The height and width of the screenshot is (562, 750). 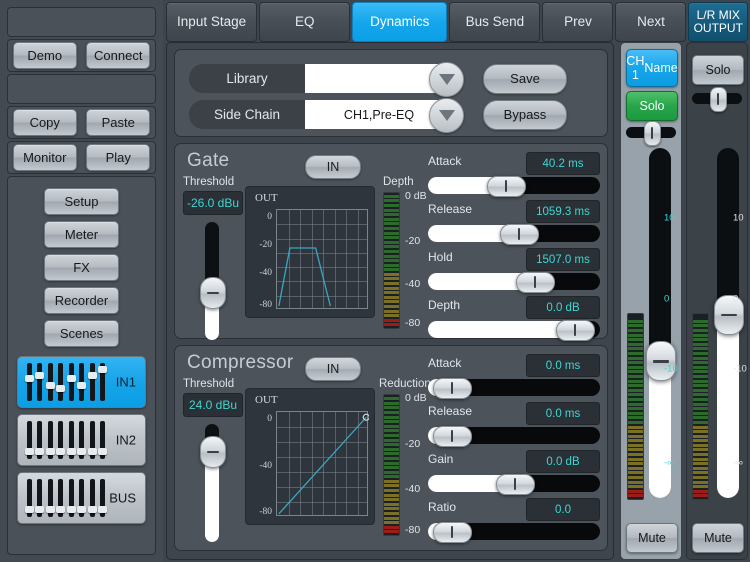 What do you see at coordinates (661, 323) in the screenshot?
I see `channel-fader` at bounding box center [661, 323].